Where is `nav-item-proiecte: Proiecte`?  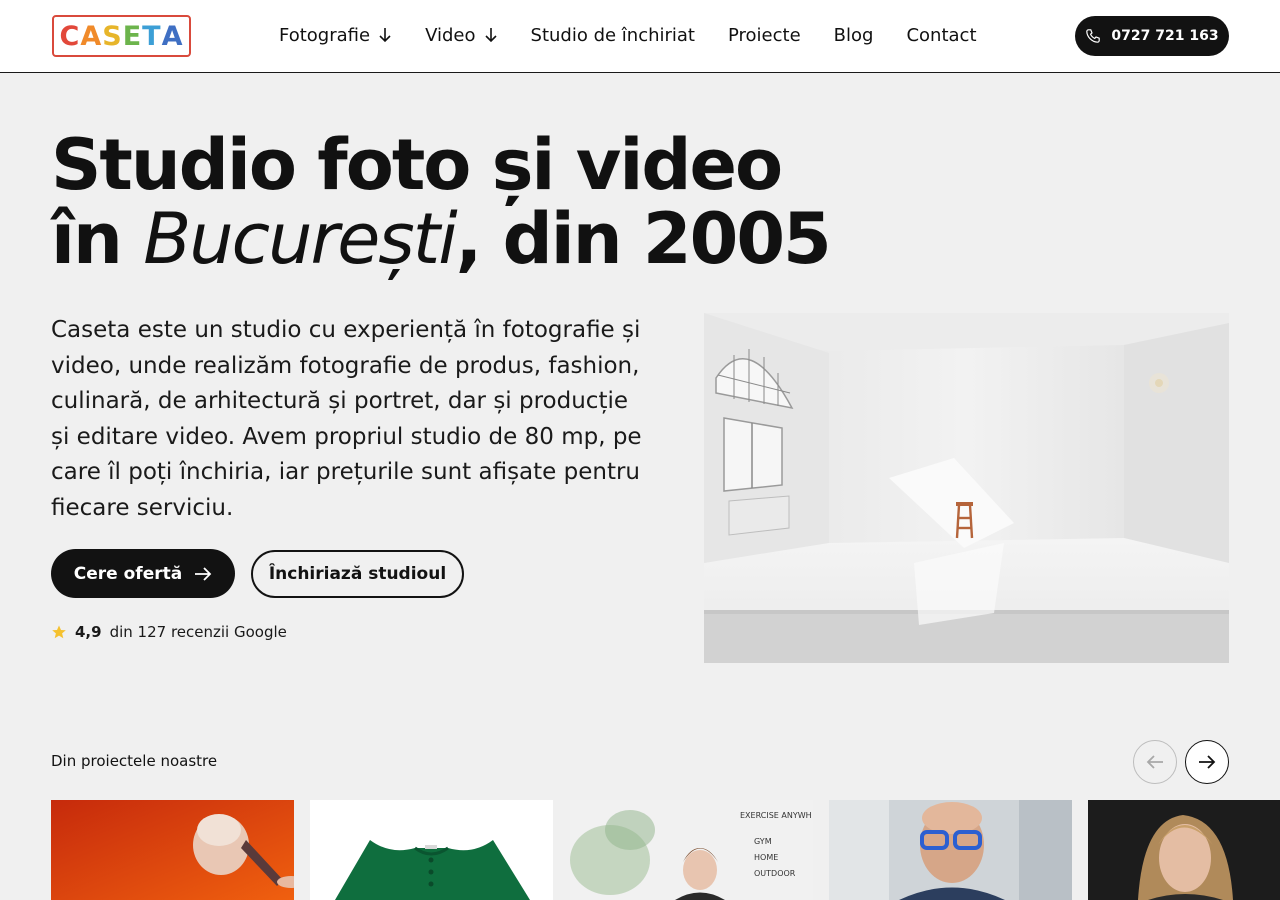
nav-item-proiecte: Proiecte is located at coordinates (764, 35).